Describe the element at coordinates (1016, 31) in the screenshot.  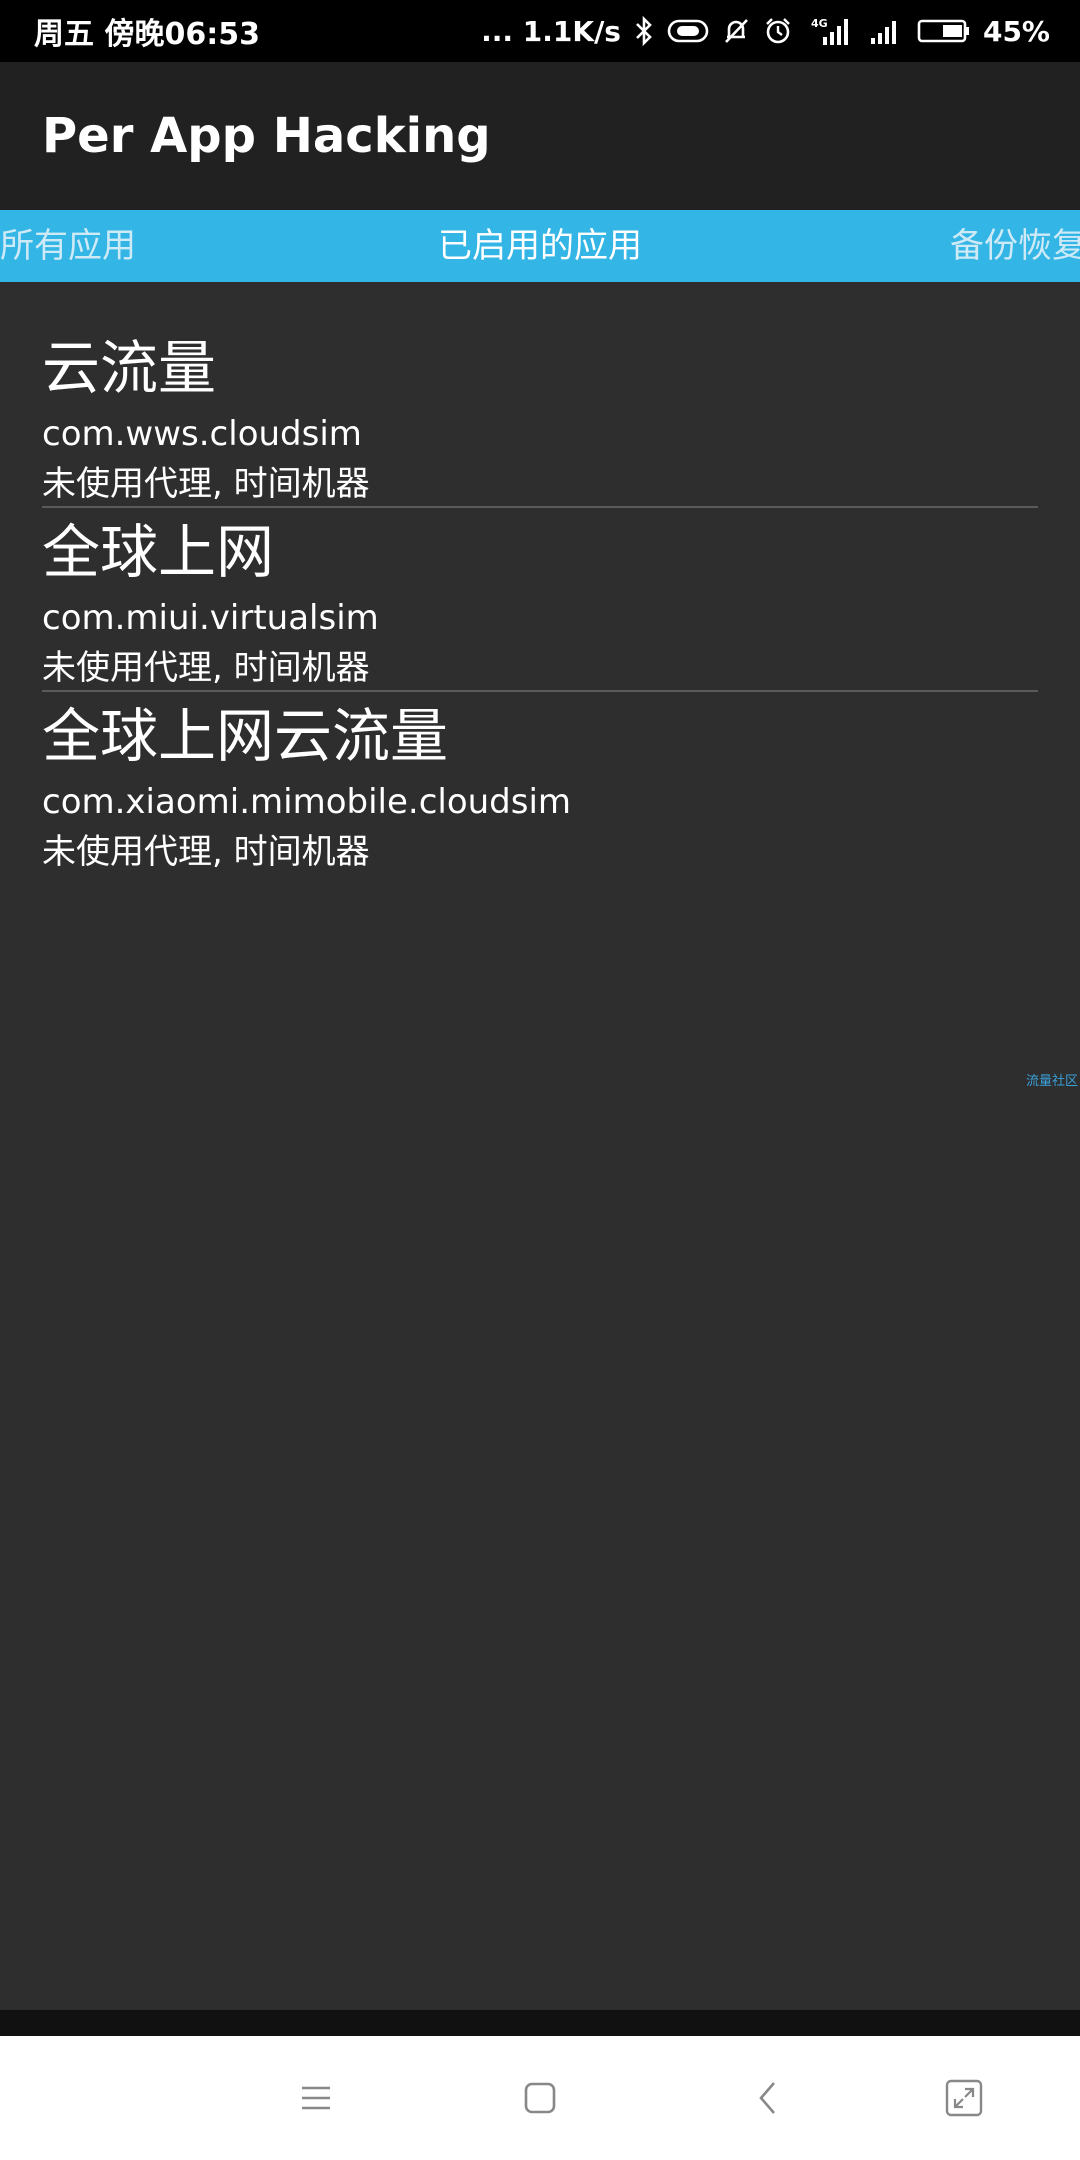
I see `battery-percent: 45%` at that location.